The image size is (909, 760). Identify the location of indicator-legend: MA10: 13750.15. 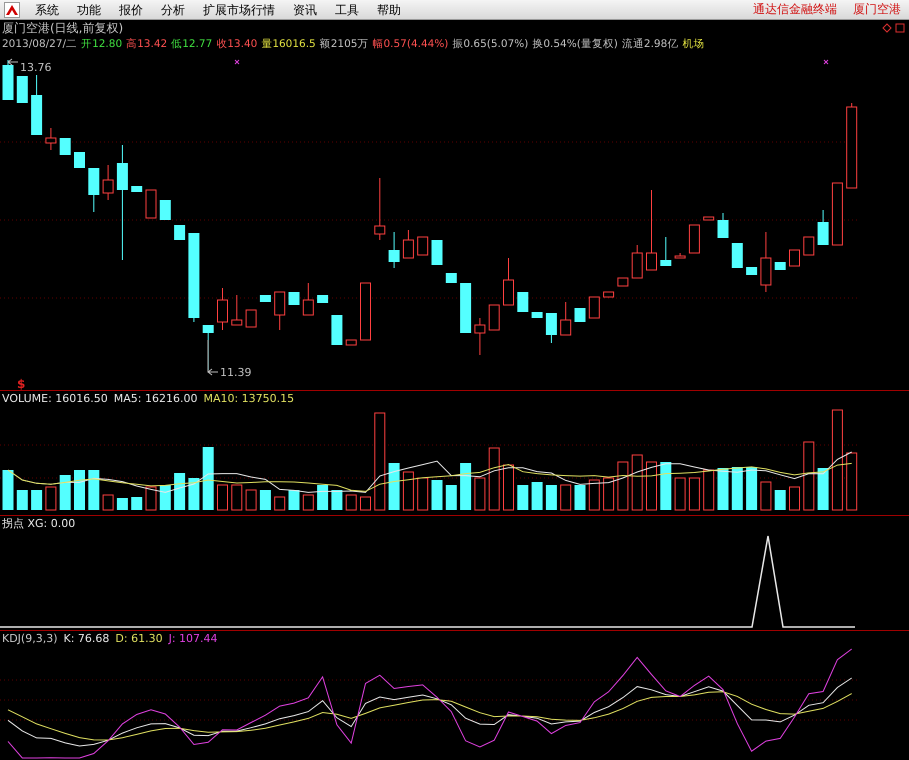
(248, 399).